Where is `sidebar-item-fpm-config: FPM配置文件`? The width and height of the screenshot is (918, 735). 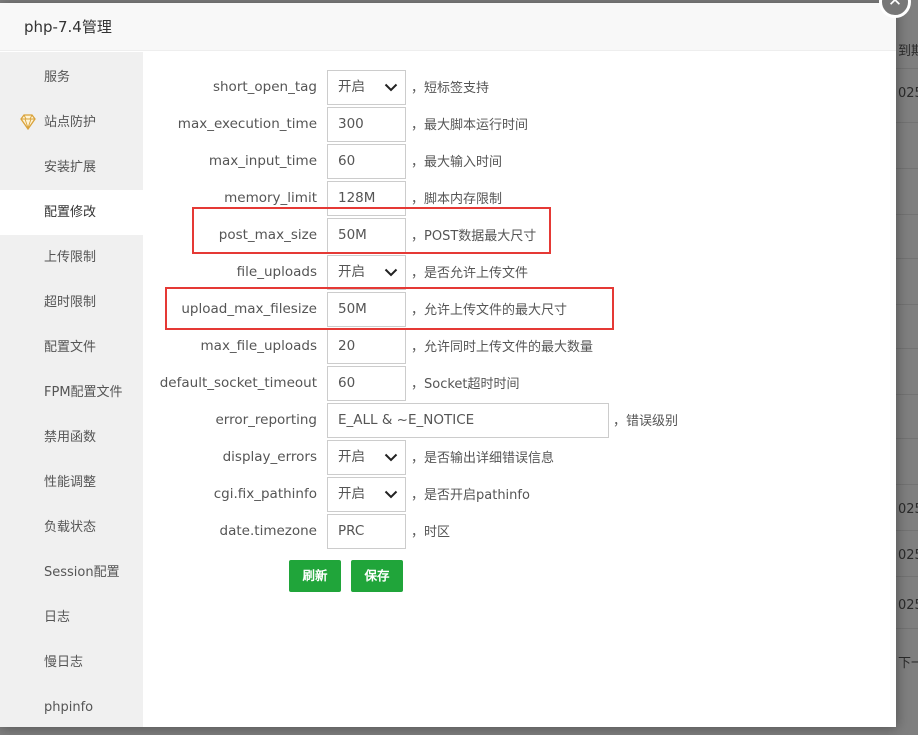
sidebar-item-fpm-config: FPM配置文件 is located at coordinates (71, 392).